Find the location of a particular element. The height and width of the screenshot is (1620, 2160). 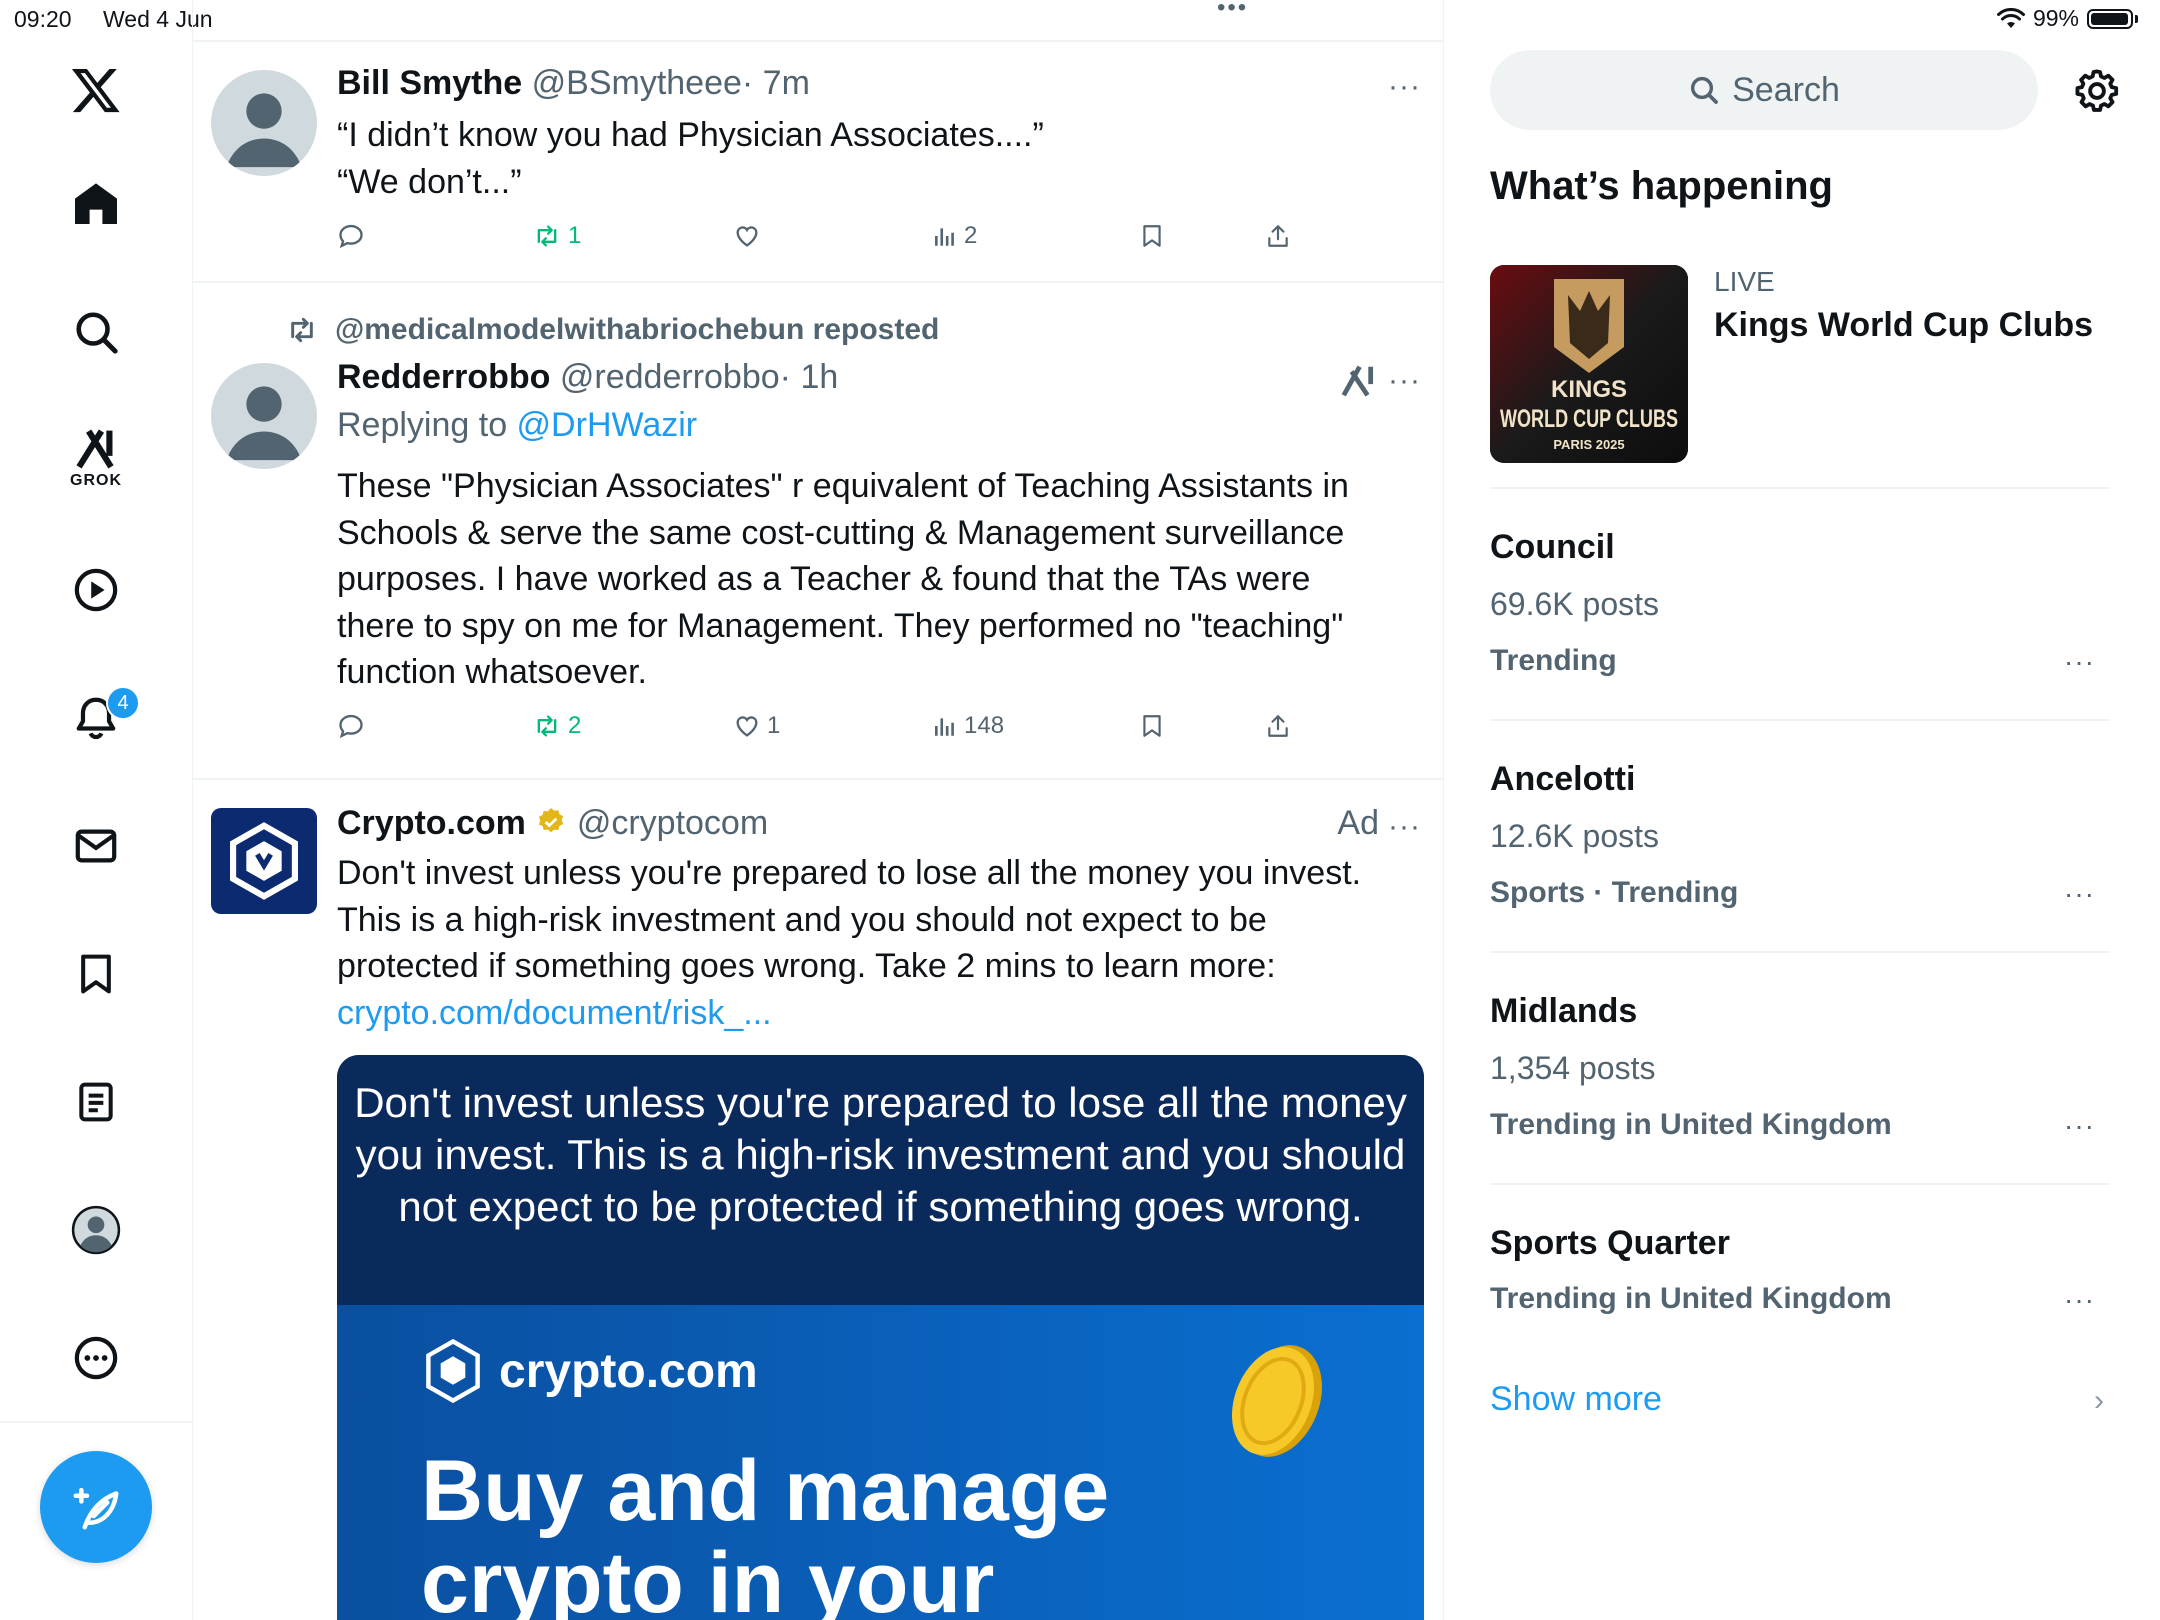

ad-brand-name: crypto.com is located at coordinates (628, 1371).